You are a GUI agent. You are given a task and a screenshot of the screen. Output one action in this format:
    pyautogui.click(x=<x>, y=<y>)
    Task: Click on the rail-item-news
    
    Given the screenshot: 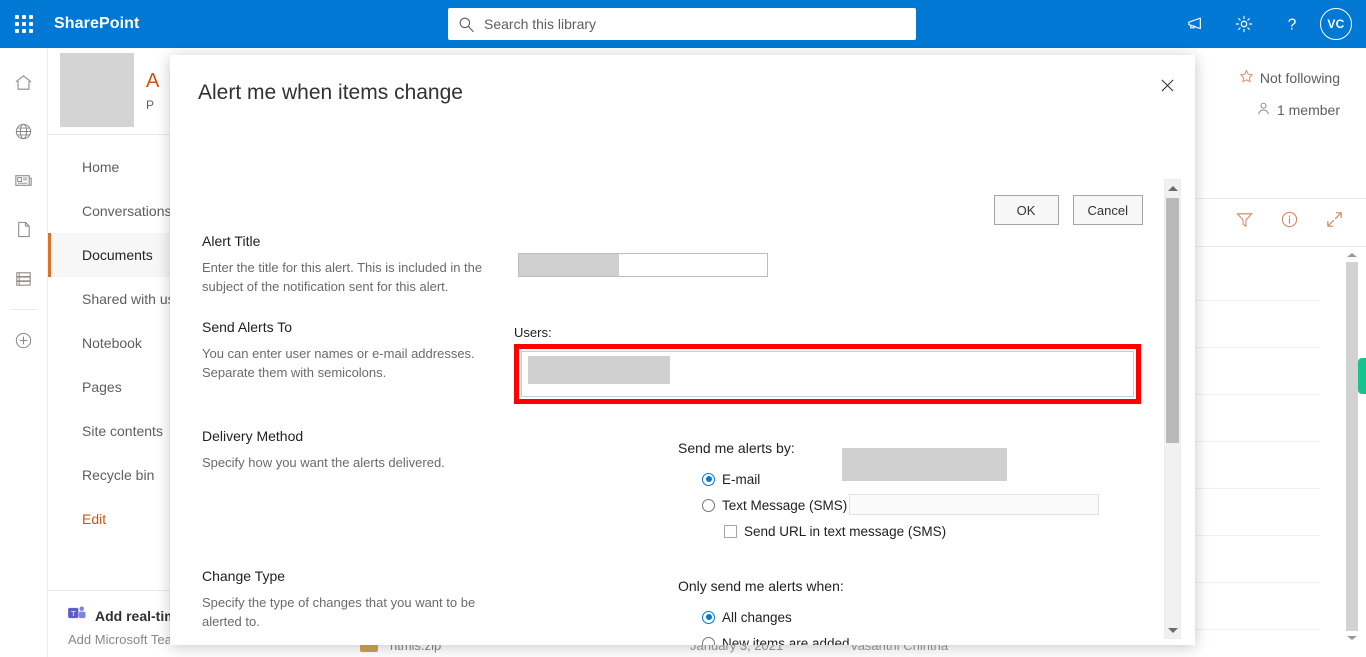 What is the action you would take?
    pyautogui.click(x=24, y=180)
    